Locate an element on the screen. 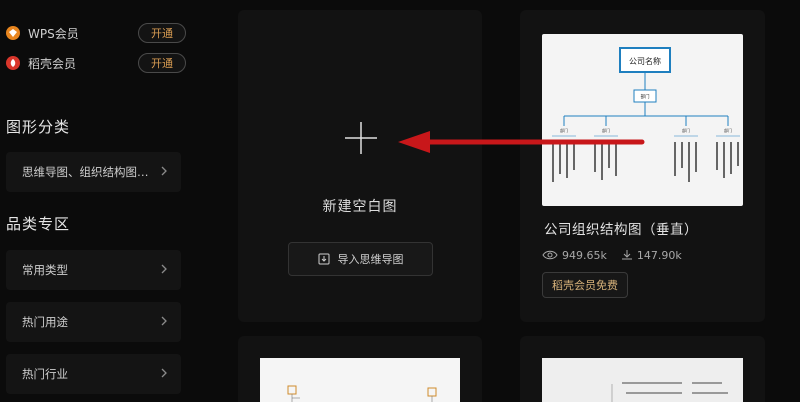  views-stat: 949.65k is located at coordinates (574, 255).